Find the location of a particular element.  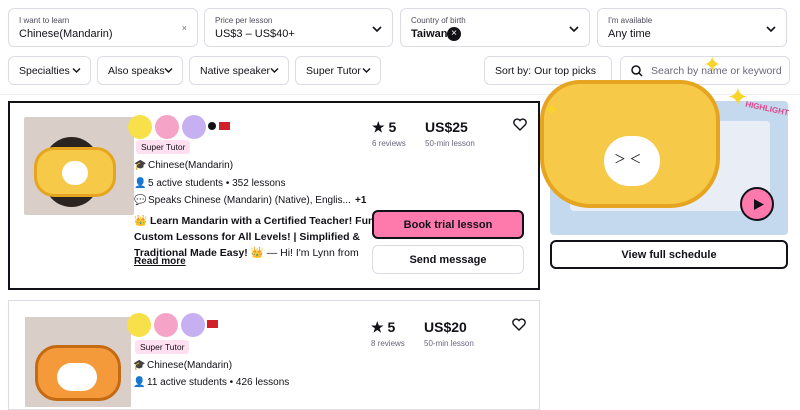

verified-icon is located at coordinates (212, 126).